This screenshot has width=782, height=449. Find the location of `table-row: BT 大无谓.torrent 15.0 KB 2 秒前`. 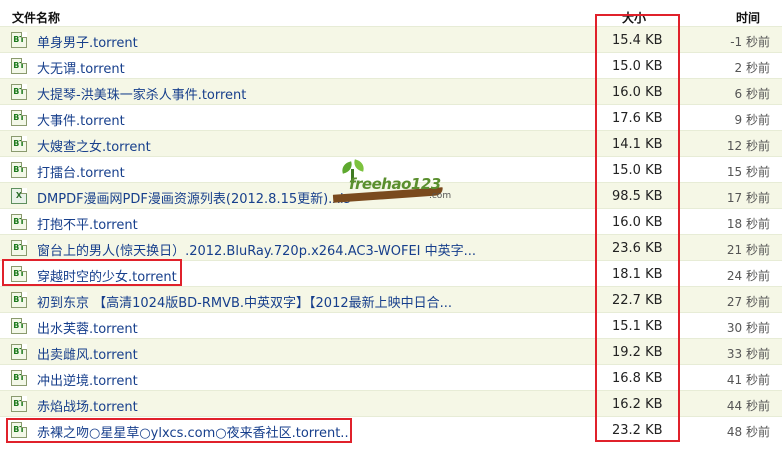

table-row: BT 大无谓.torrent 15.0 KB 2 秒前 is located at coordinates (391, 65).